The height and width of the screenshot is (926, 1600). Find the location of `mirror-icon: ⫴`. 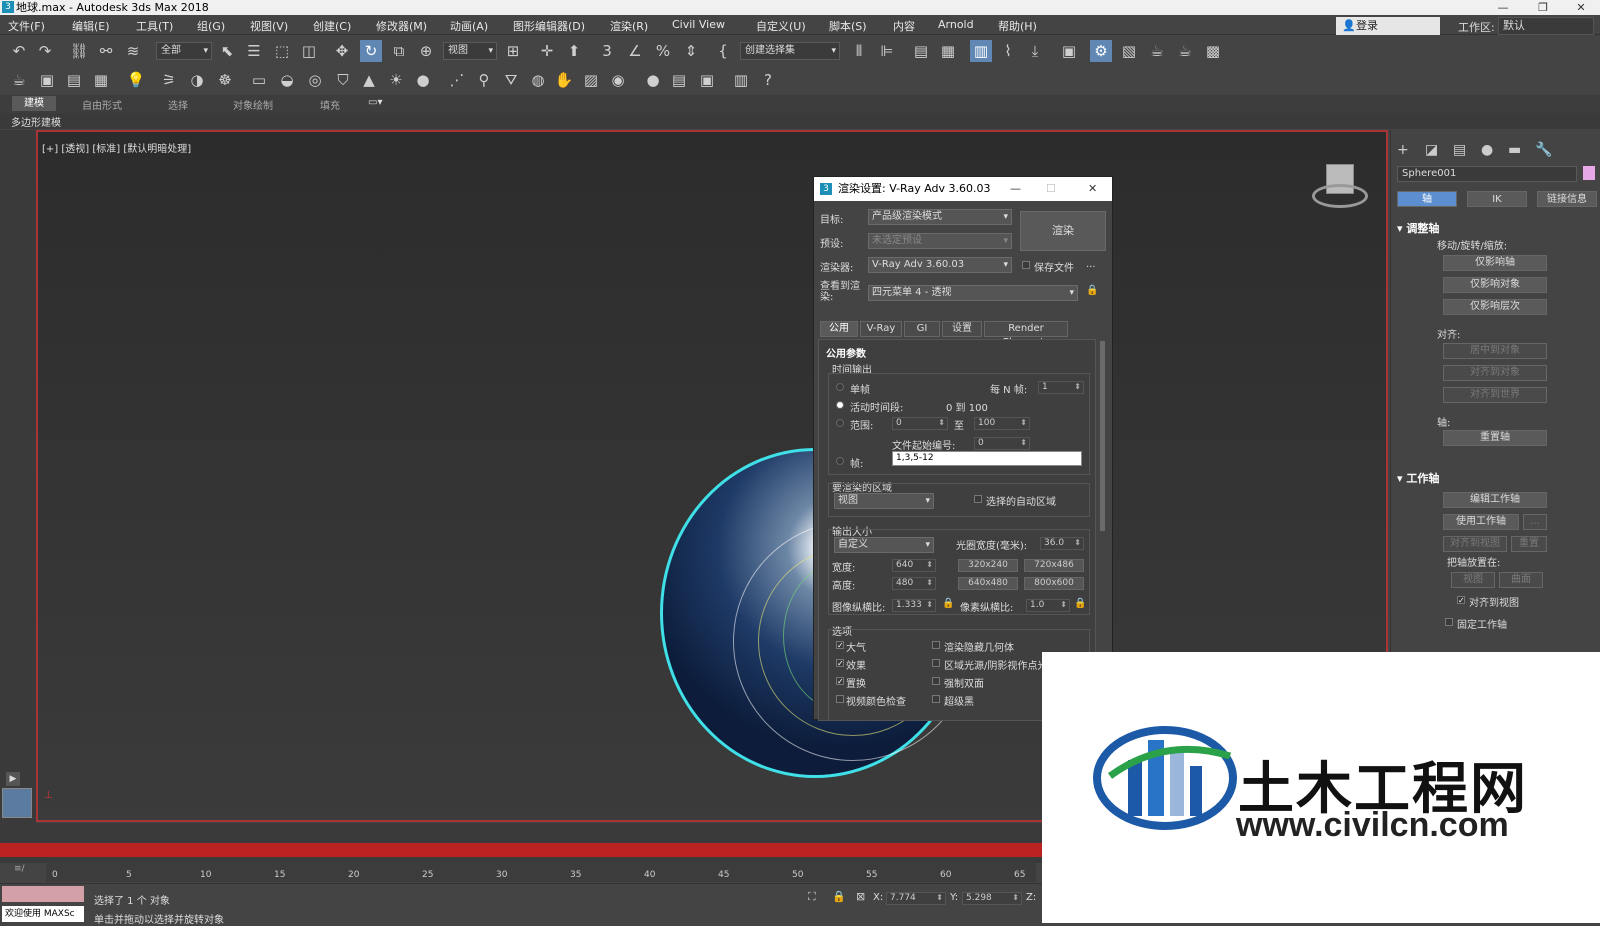

mirror-icon: ⫴ is located at coordinates (859, 51).